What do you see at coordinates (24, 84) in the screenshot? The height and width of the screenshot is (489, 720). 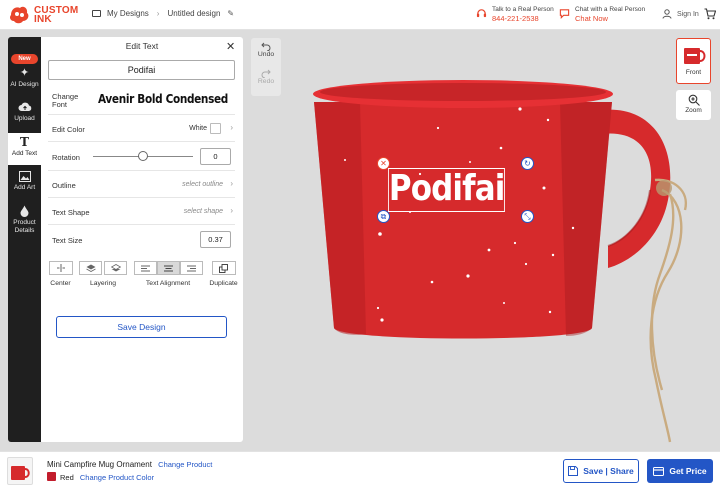 I see `rail-label: AI Design` at bounding box center [24, 84].